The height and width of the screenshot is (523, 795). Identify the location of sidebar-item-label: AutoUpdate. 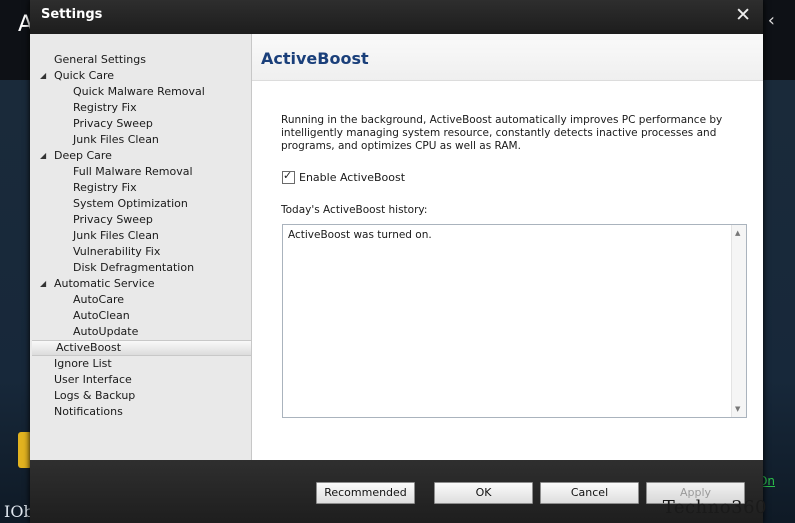
(106, 331).